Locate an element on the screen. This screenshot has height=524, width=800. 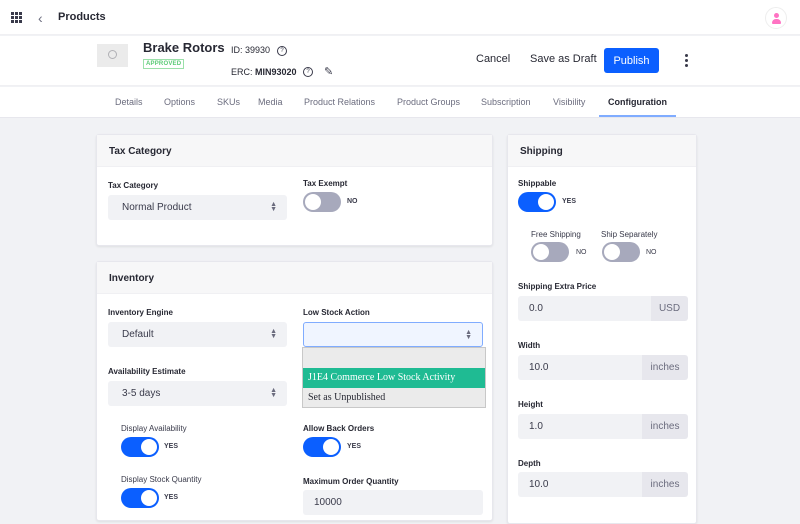
tab-skus: SKUs is located at coordinates (228, 102).